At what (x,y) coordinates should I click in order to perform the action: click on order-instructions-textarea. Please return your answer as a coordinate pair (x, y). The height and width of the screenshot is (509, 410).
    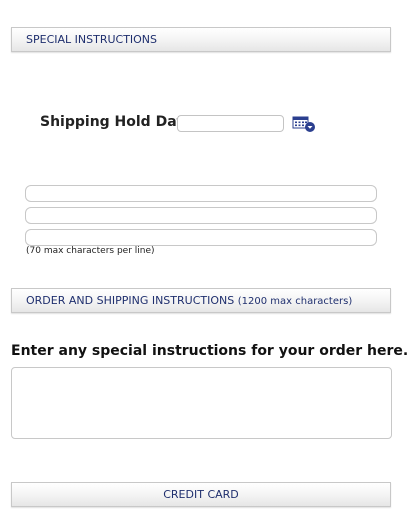
    Looking at the image, I should click on (201, 403).